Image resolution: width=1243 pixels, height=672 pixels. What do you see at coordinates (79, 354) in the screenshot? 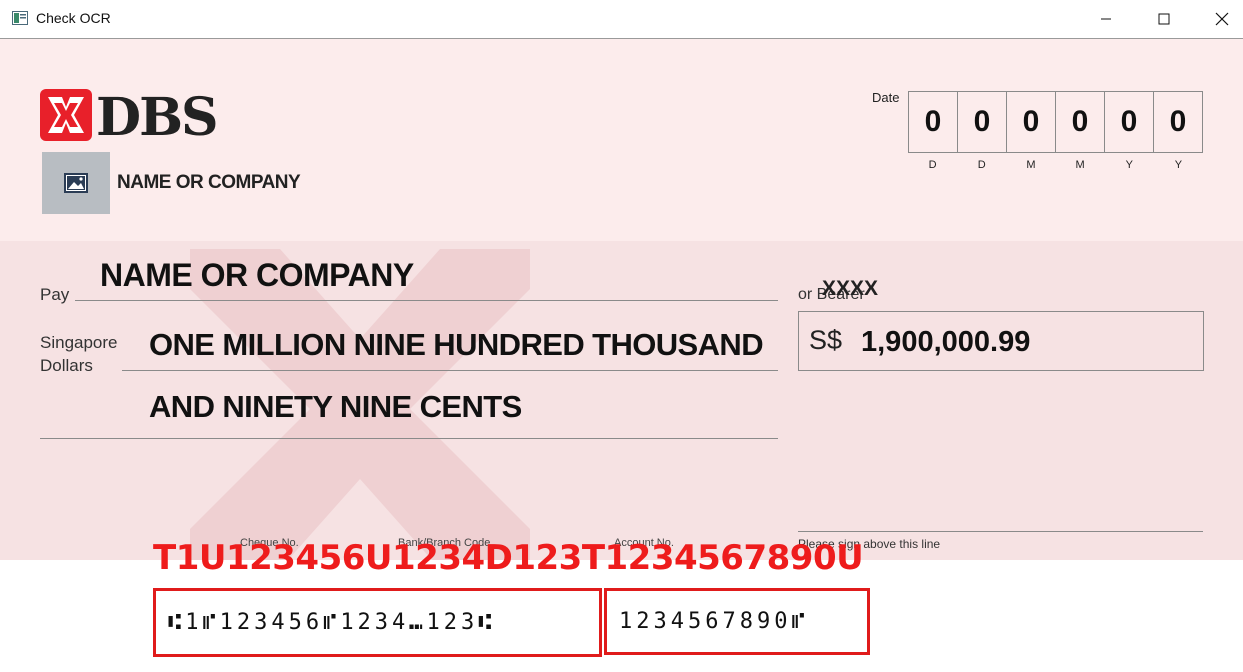
I see `currency-words-label: Singapore Dollars` at bounding box center [79, 354].